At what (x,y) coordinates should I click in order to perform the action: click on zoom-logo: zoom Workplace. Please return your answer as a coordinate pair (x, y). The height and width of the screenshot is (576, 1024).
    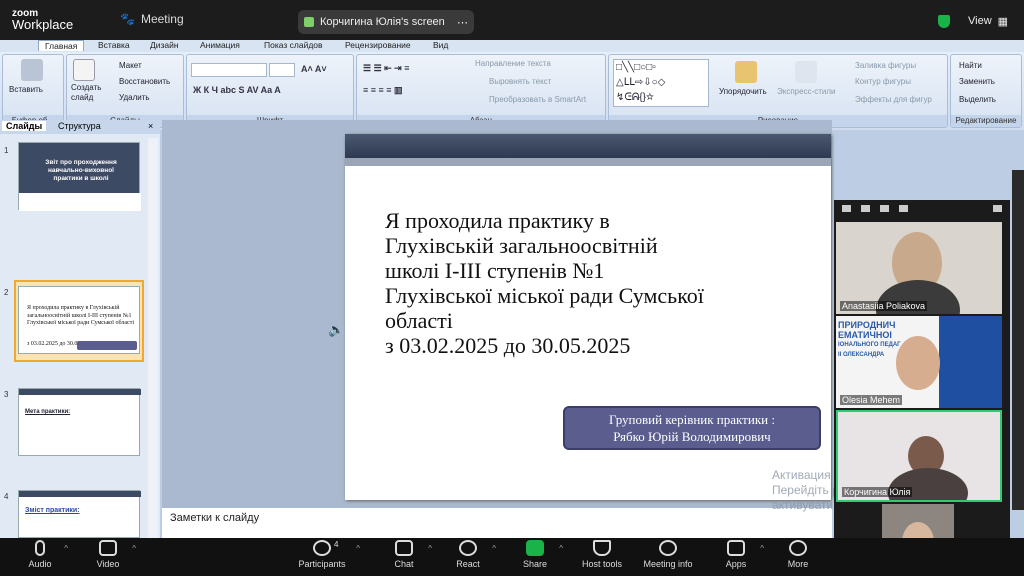
    Looking at the image, I should click on (42, 19).